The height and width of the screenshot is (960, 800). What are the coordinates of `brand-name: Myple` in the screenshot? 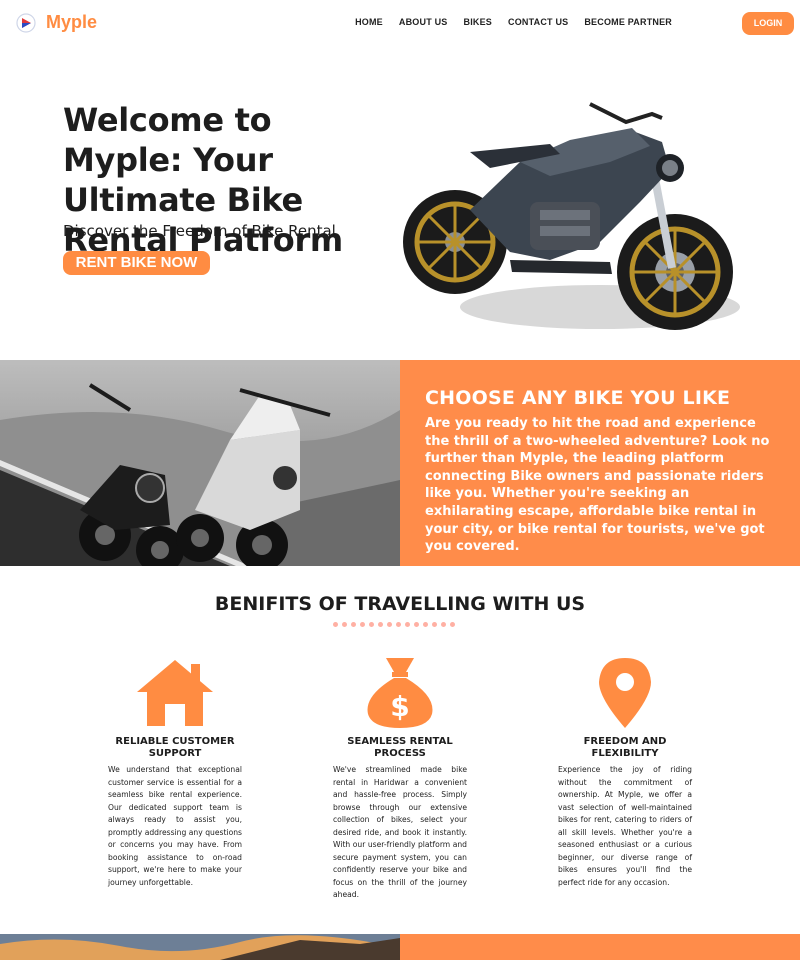 It's located at (72, 22).